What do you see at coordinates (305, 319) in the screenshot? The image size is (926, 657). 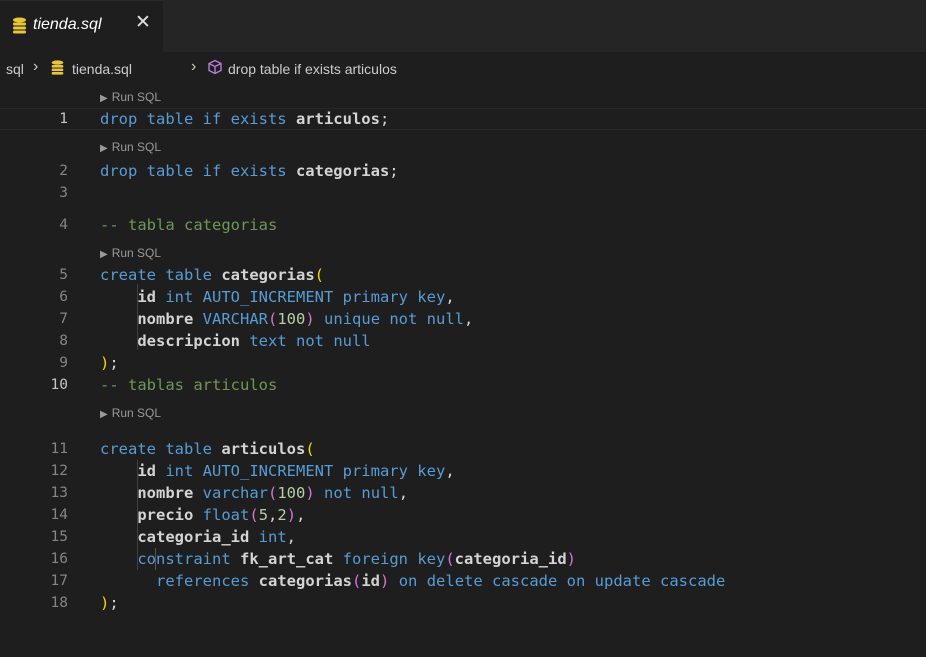 I see `code-line-7: nombre VARCHAR(100) unique not null,` at bounding box center [305, 319].